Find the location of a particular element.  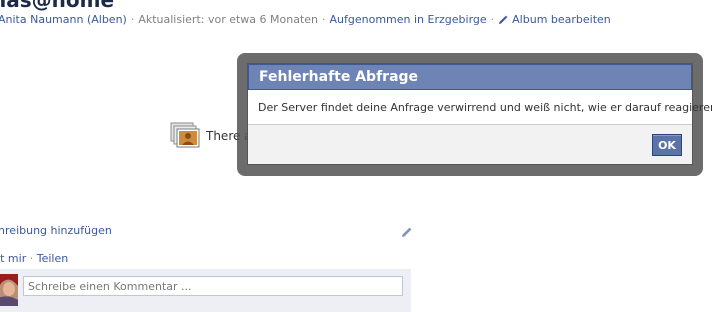

album-location-link: Aufgenommen in Erzgebirge is located at coordinates (408, 19).